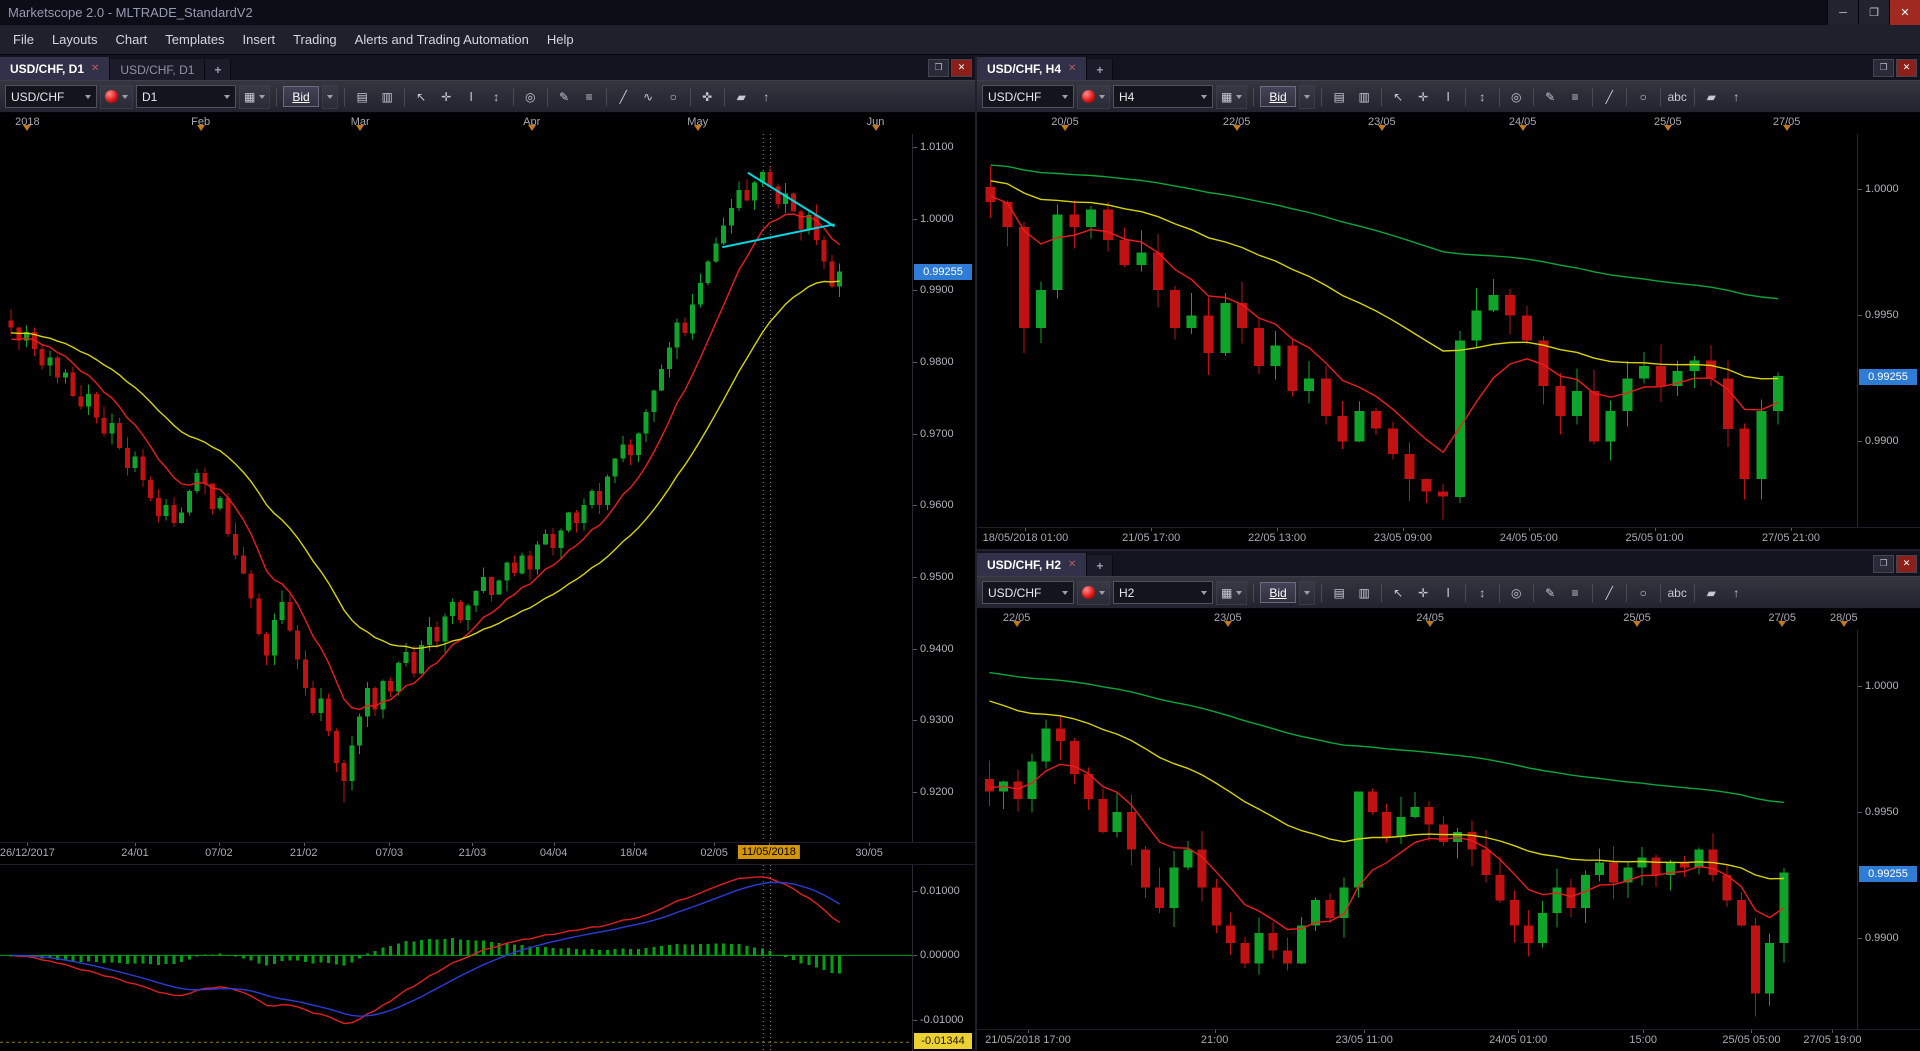 The width and height of the screenshot is (1920, 1051). What do you see at coordinates (315, 39) in the screenshot?
I see `menu-item-trading: Trading` at bounding box center [315, 39].